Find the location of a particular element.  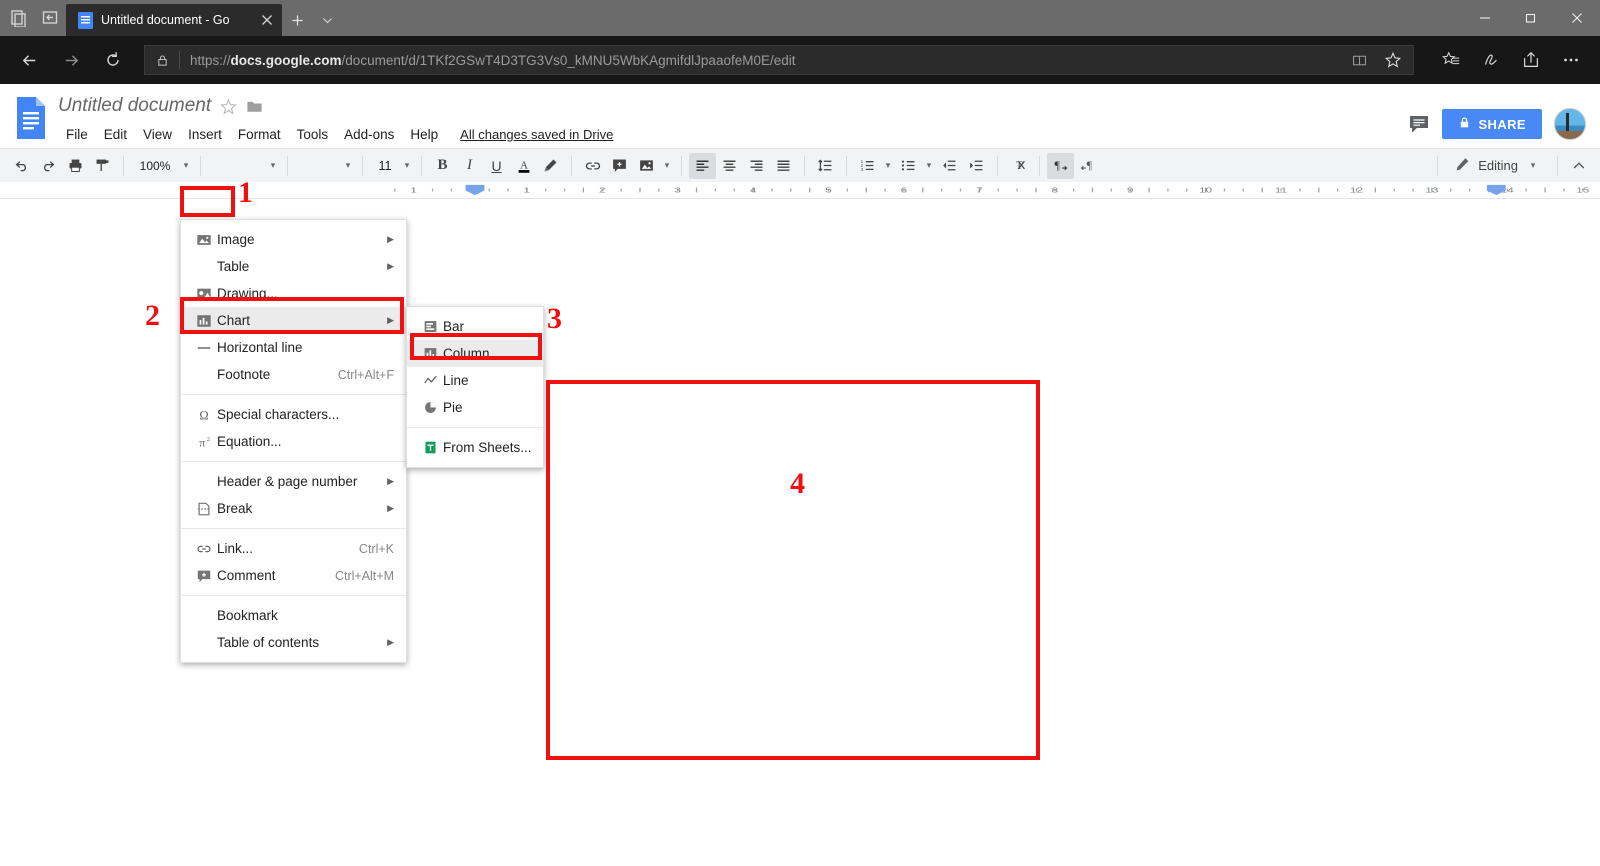

clear-formatting-icon: T is located at coordinates (1018, 166).